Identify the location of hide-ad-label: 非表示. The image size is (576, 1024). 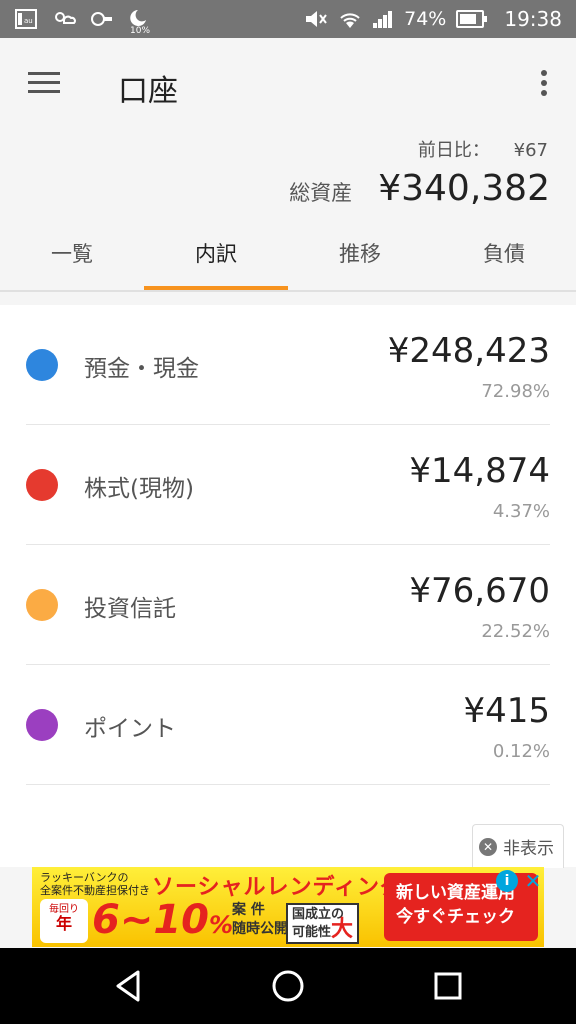
(528, 849).